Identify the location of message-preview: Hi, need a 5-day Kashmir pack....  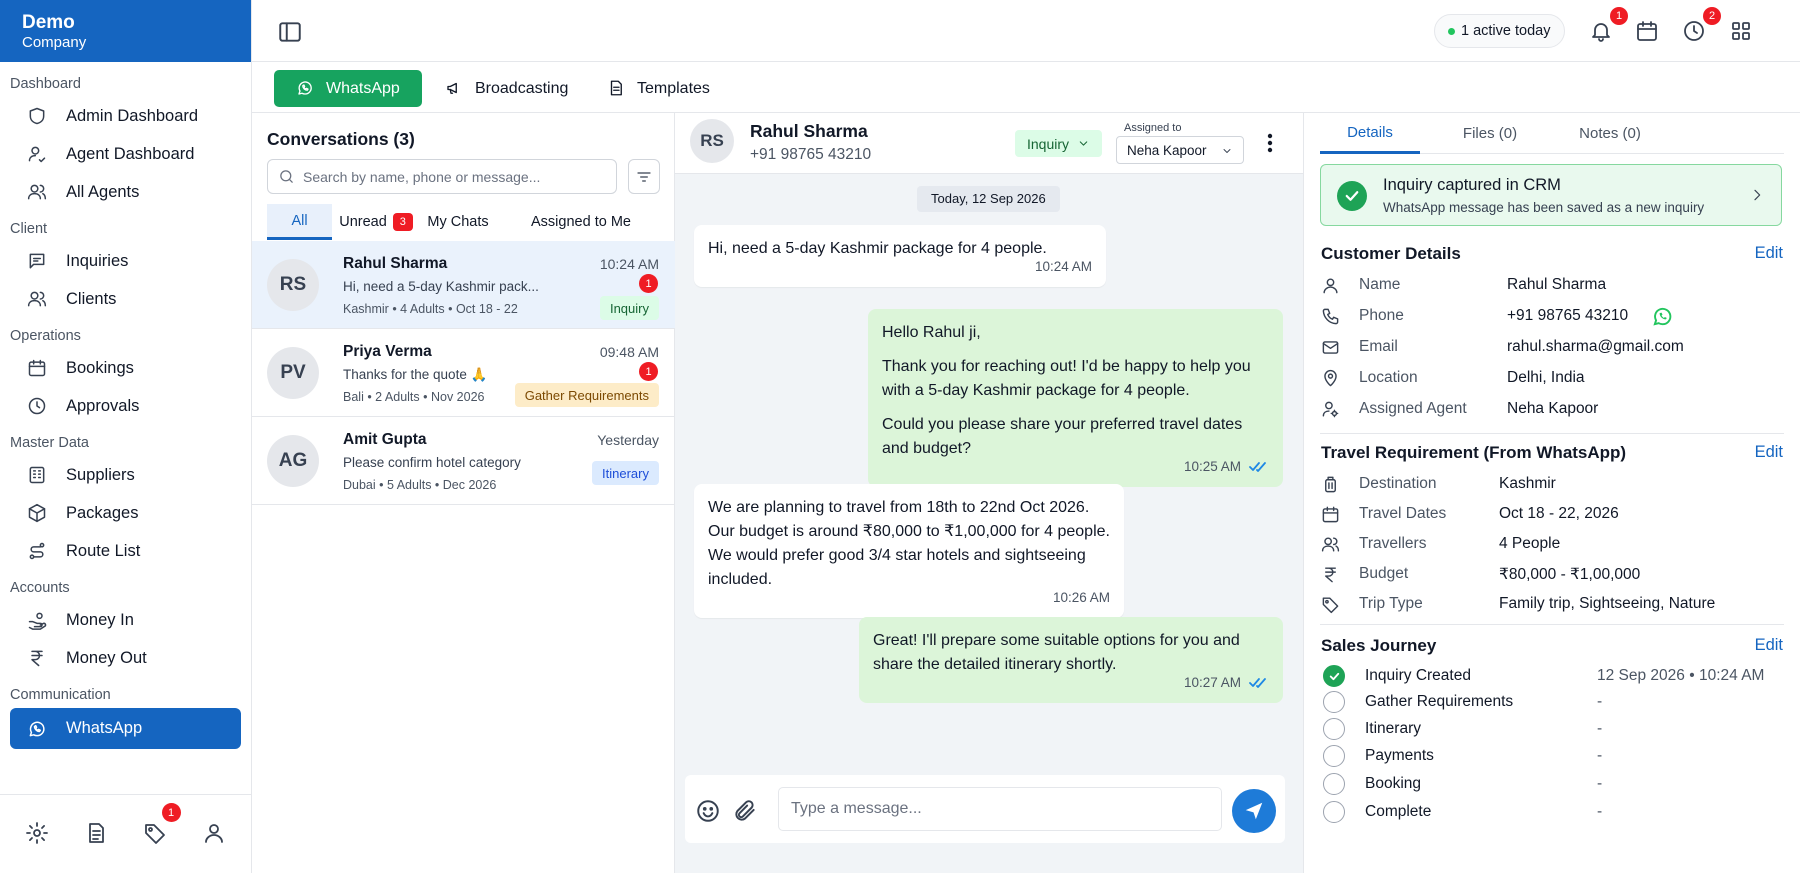
(441, 286).